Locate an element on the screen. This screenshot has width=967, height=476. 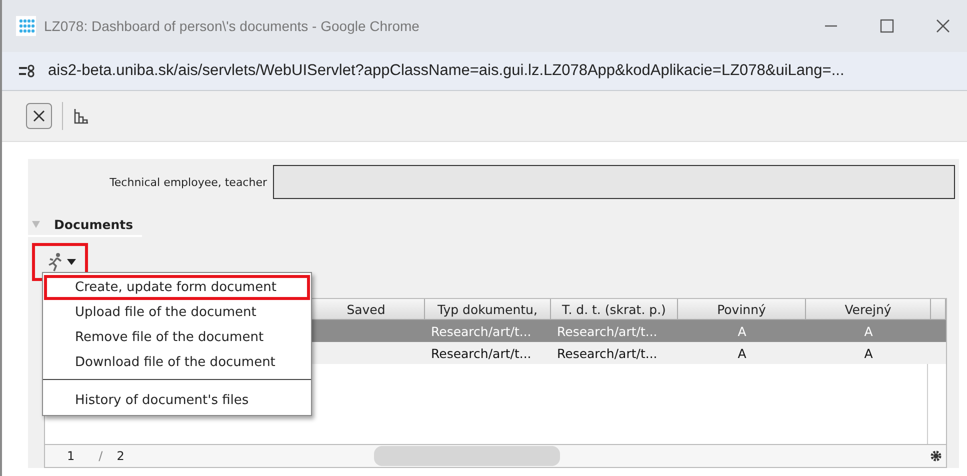
app-logo-icon is located at coordinates (26, 26).